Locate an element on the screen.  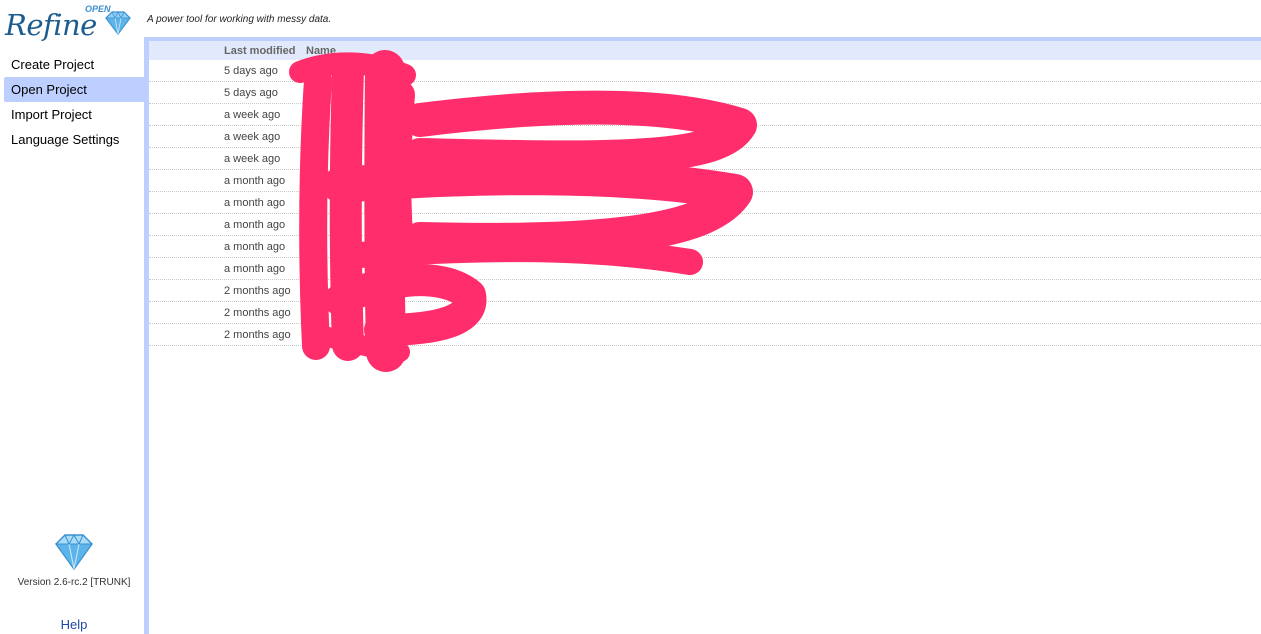
nav-language-settings: Language Settings is located at coordinates (72, 139).